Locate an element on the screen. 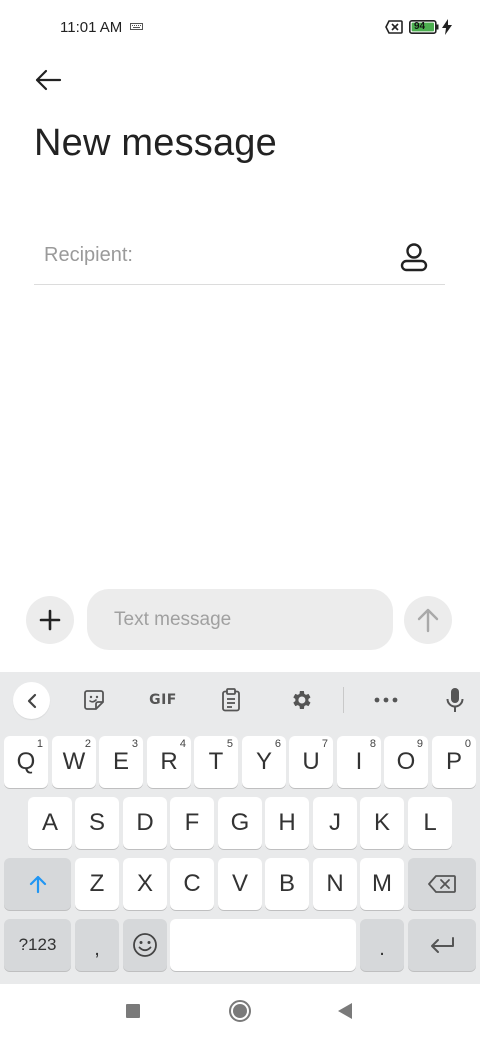 The height and width of the screenshot is (1040, 480). key-y: Y6 is located at coordinates (264, 762).